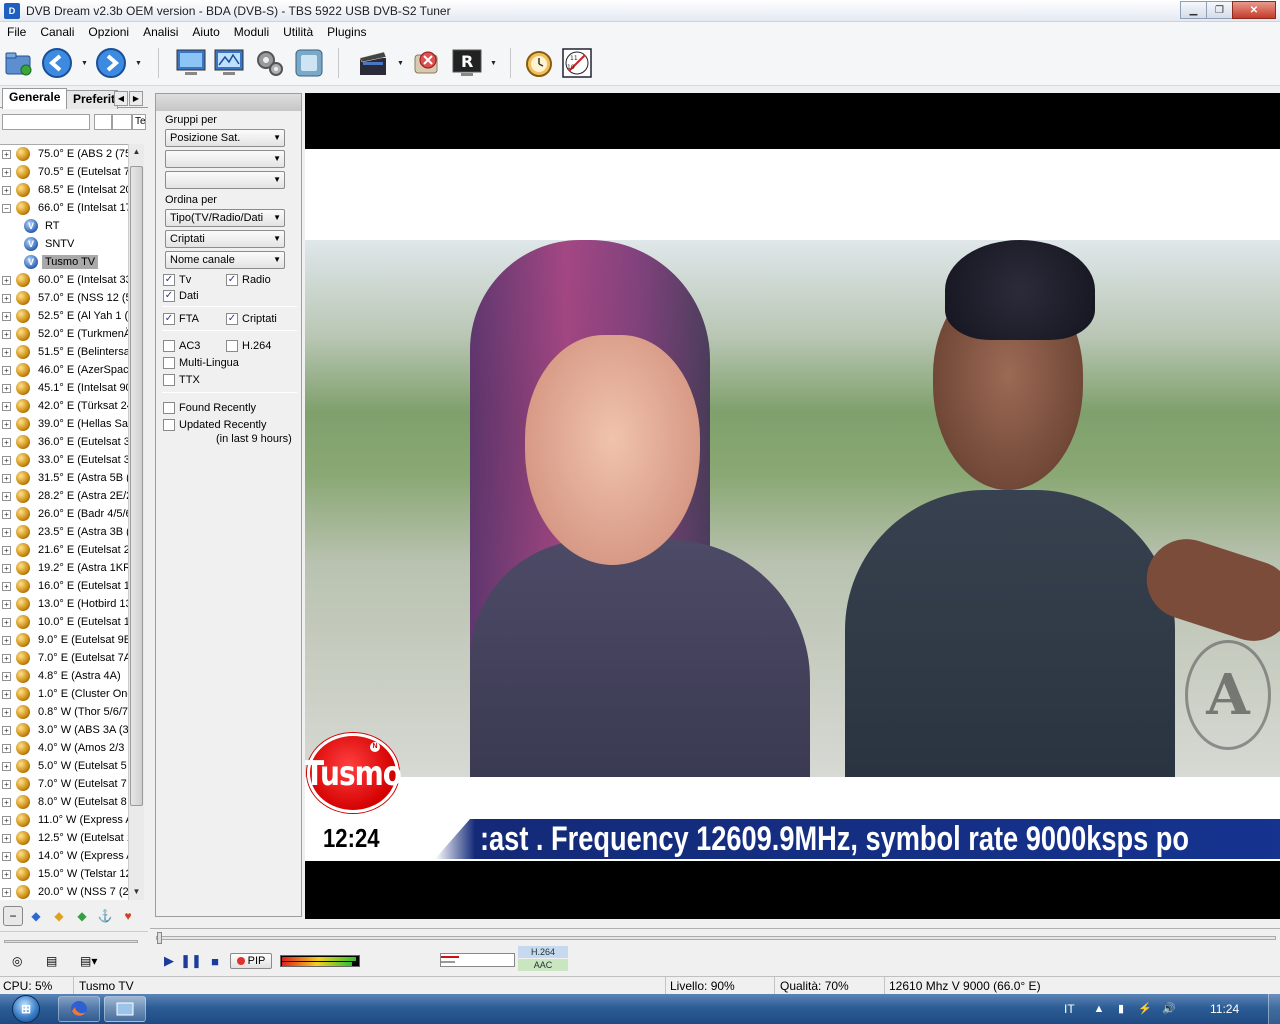 The height and width of the screenshot is (1024, 1280). I want to click on satellite-item: +33.0° E (Eutelsat 33, so click(64, 460).